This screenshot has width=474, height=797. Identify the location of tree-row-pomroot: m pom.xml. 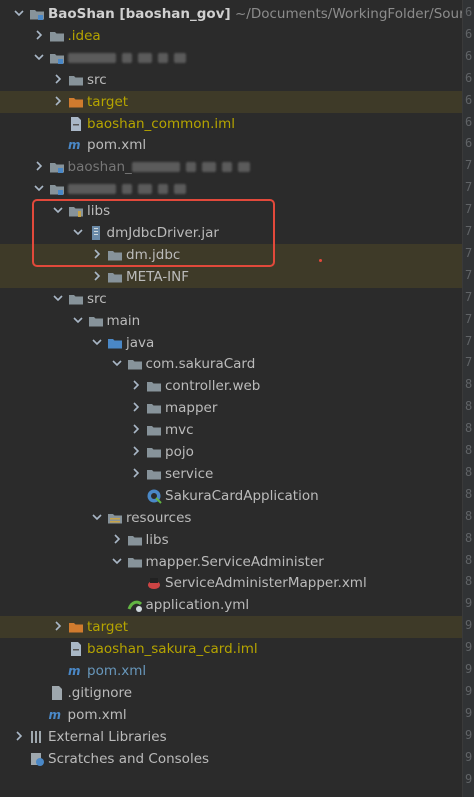
(231, 715).